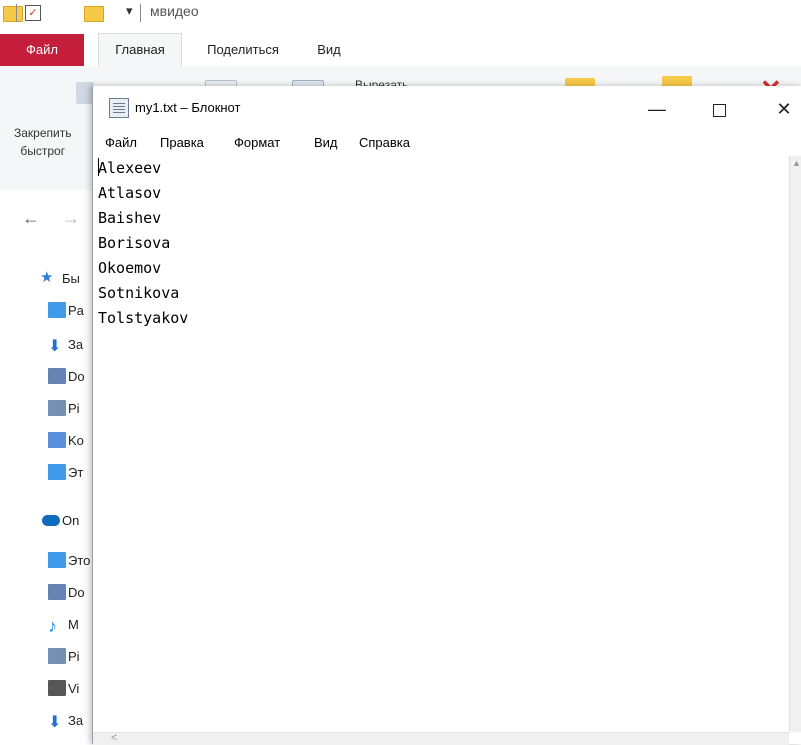 The width and height of the screenshot is (801, 745). What do you see at coordinates (42, 50) in the screenshot?
I see `tab-file: Файл` at bounding box center [42, 50].